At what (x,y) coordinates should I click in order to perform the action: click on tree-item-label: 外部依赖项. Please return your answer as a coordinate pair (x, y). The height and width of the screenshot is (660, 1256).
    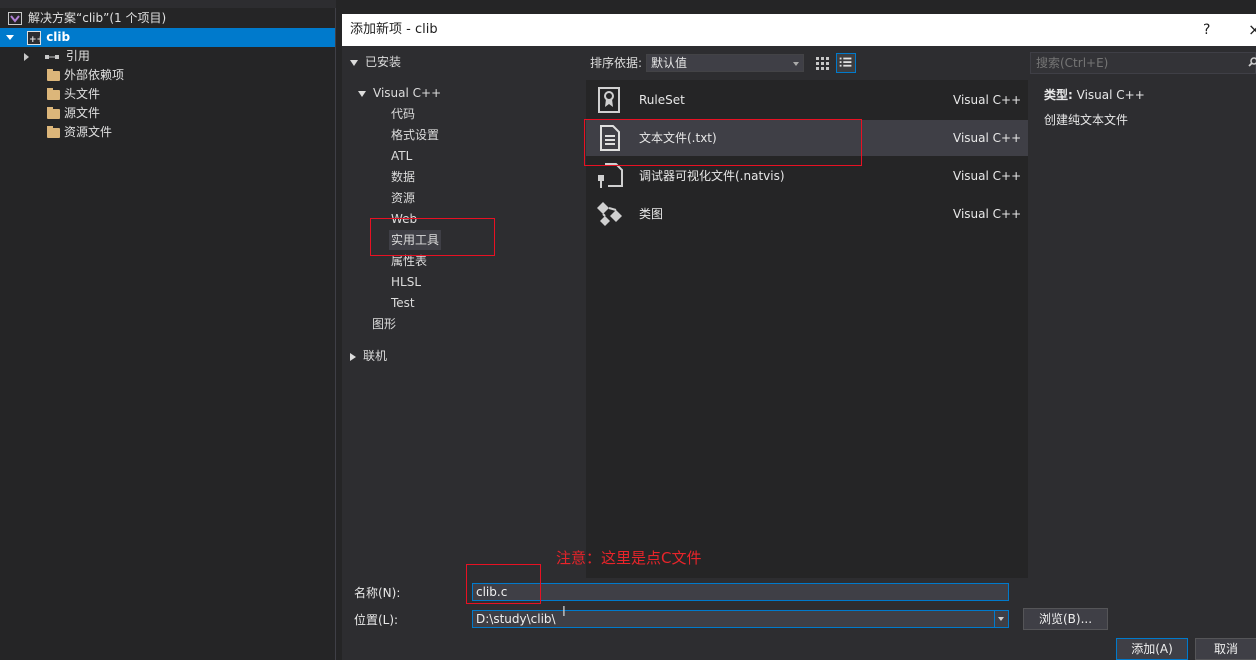
    Looking at the image, I should click on (94, 75).